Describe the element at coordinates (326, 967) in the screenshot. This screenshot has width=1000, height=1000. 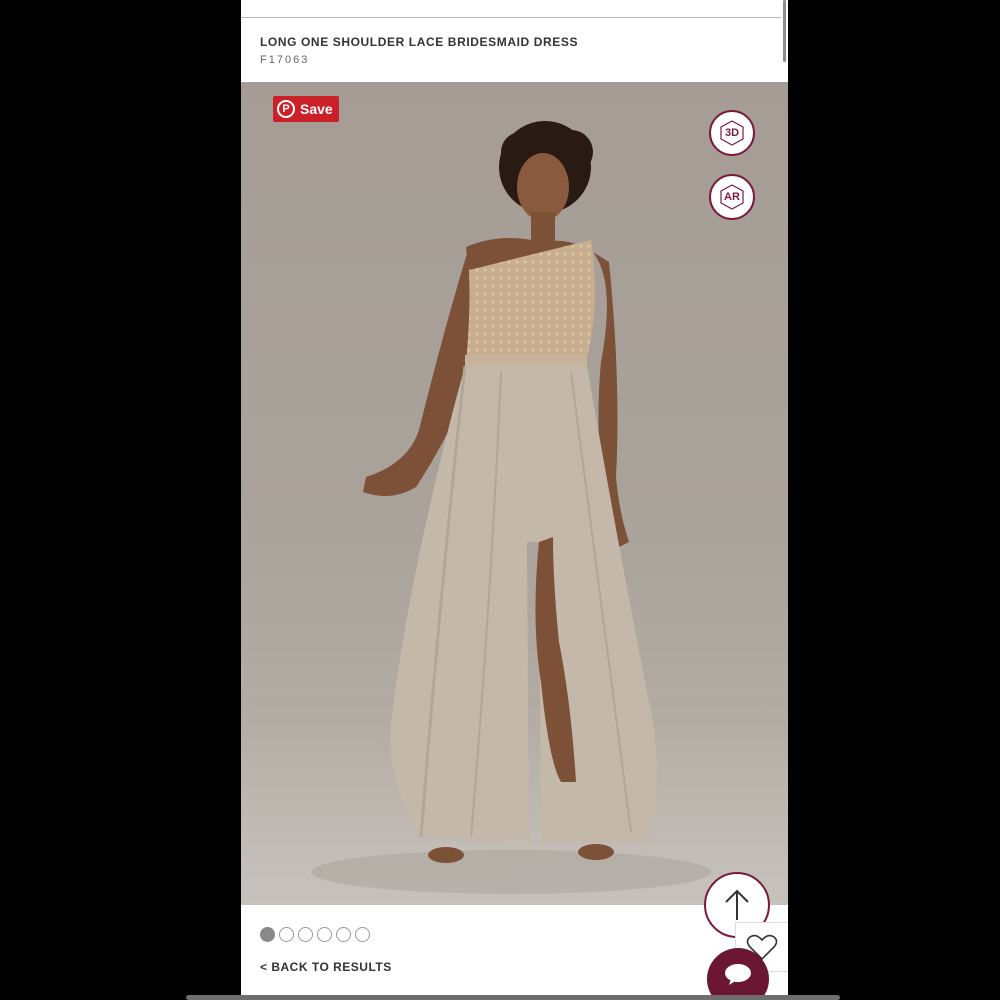
I see `back-to-results-link: < BACK TO RESULTS` at that location.